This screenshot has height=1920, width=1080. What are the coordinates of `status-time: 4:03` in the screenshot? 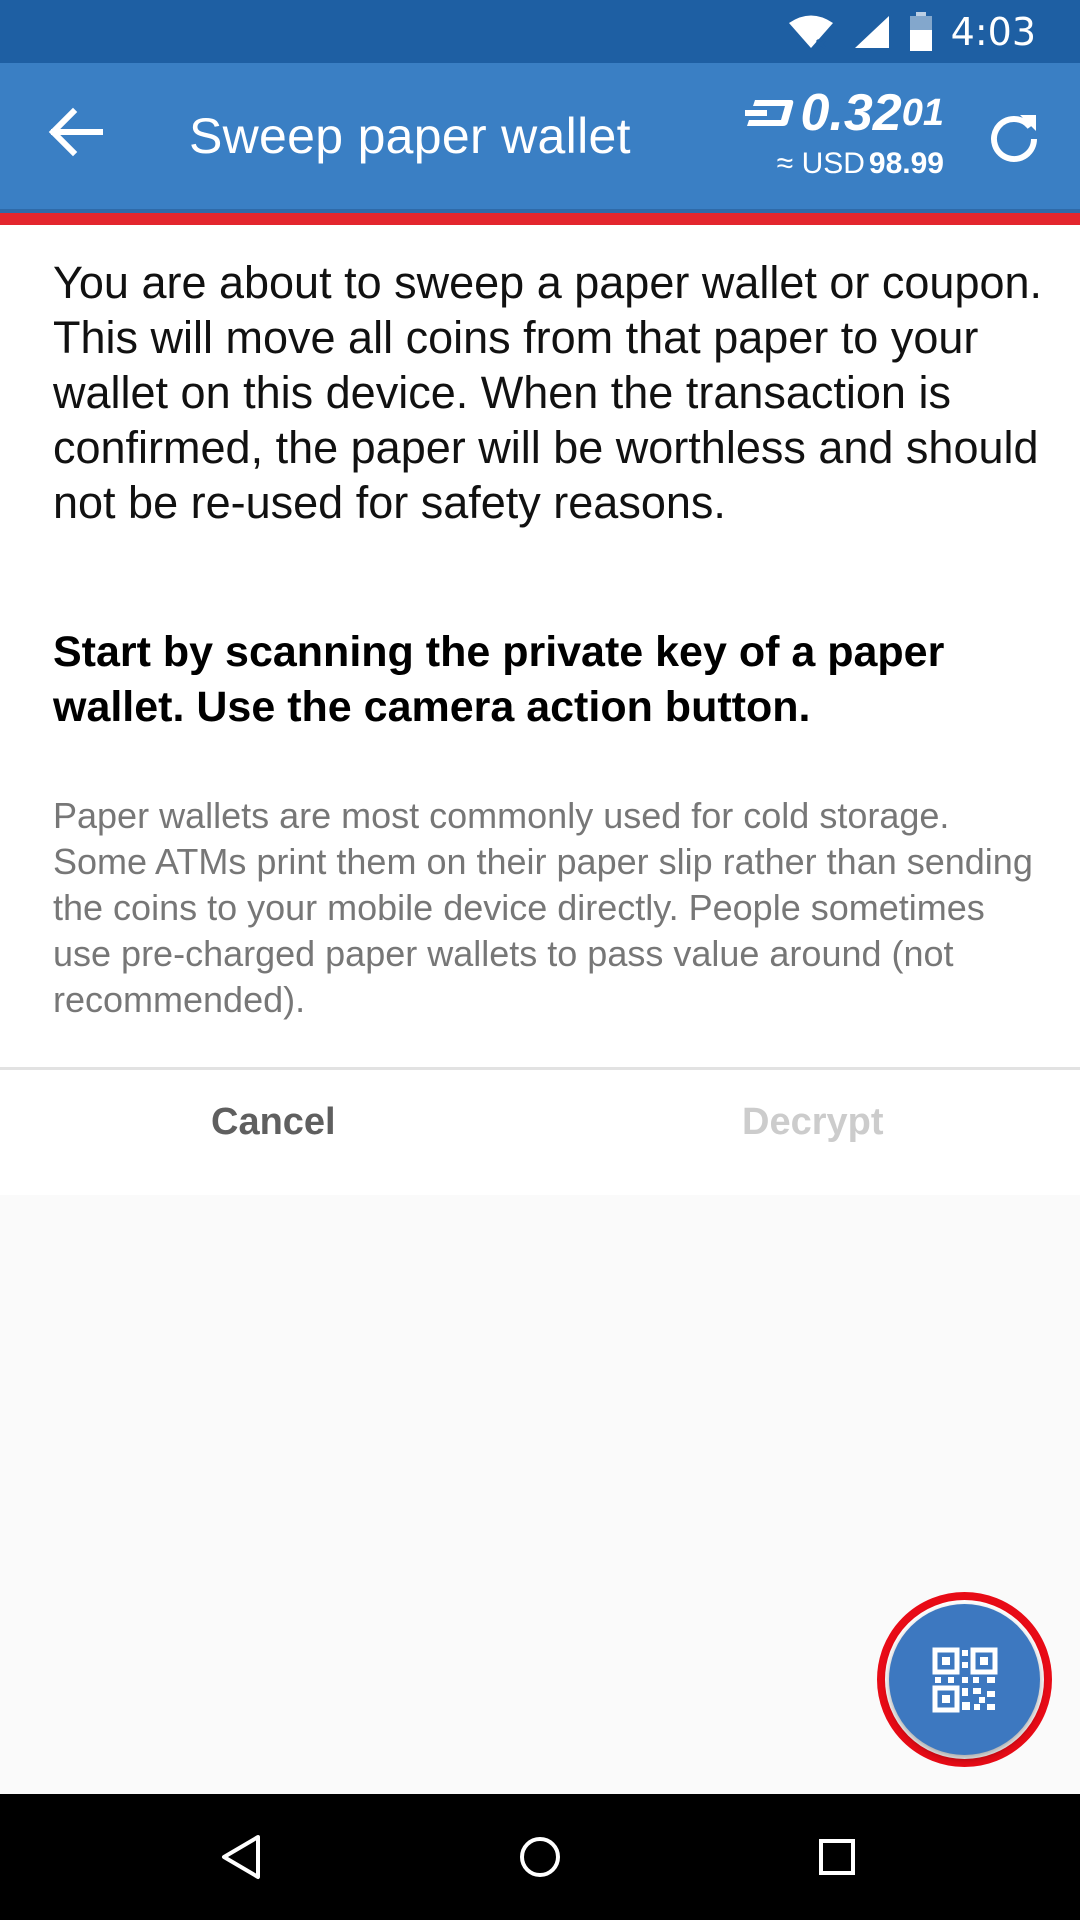 It's located at (993, 31).